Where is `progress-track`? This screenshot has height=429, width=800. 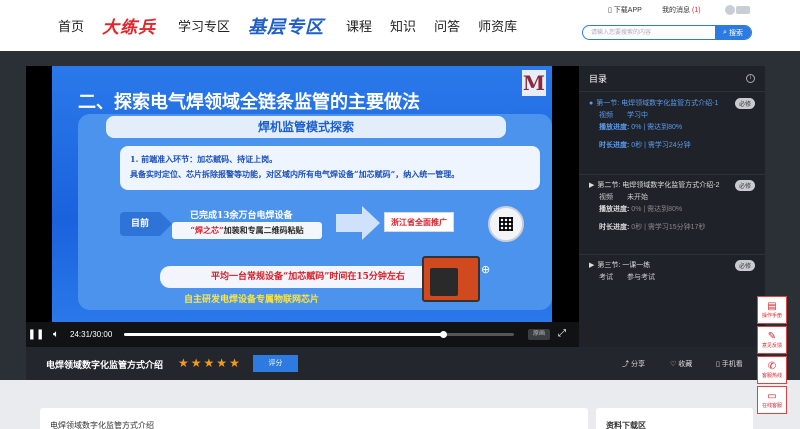 progress-track is located at coordinates (319, 334).